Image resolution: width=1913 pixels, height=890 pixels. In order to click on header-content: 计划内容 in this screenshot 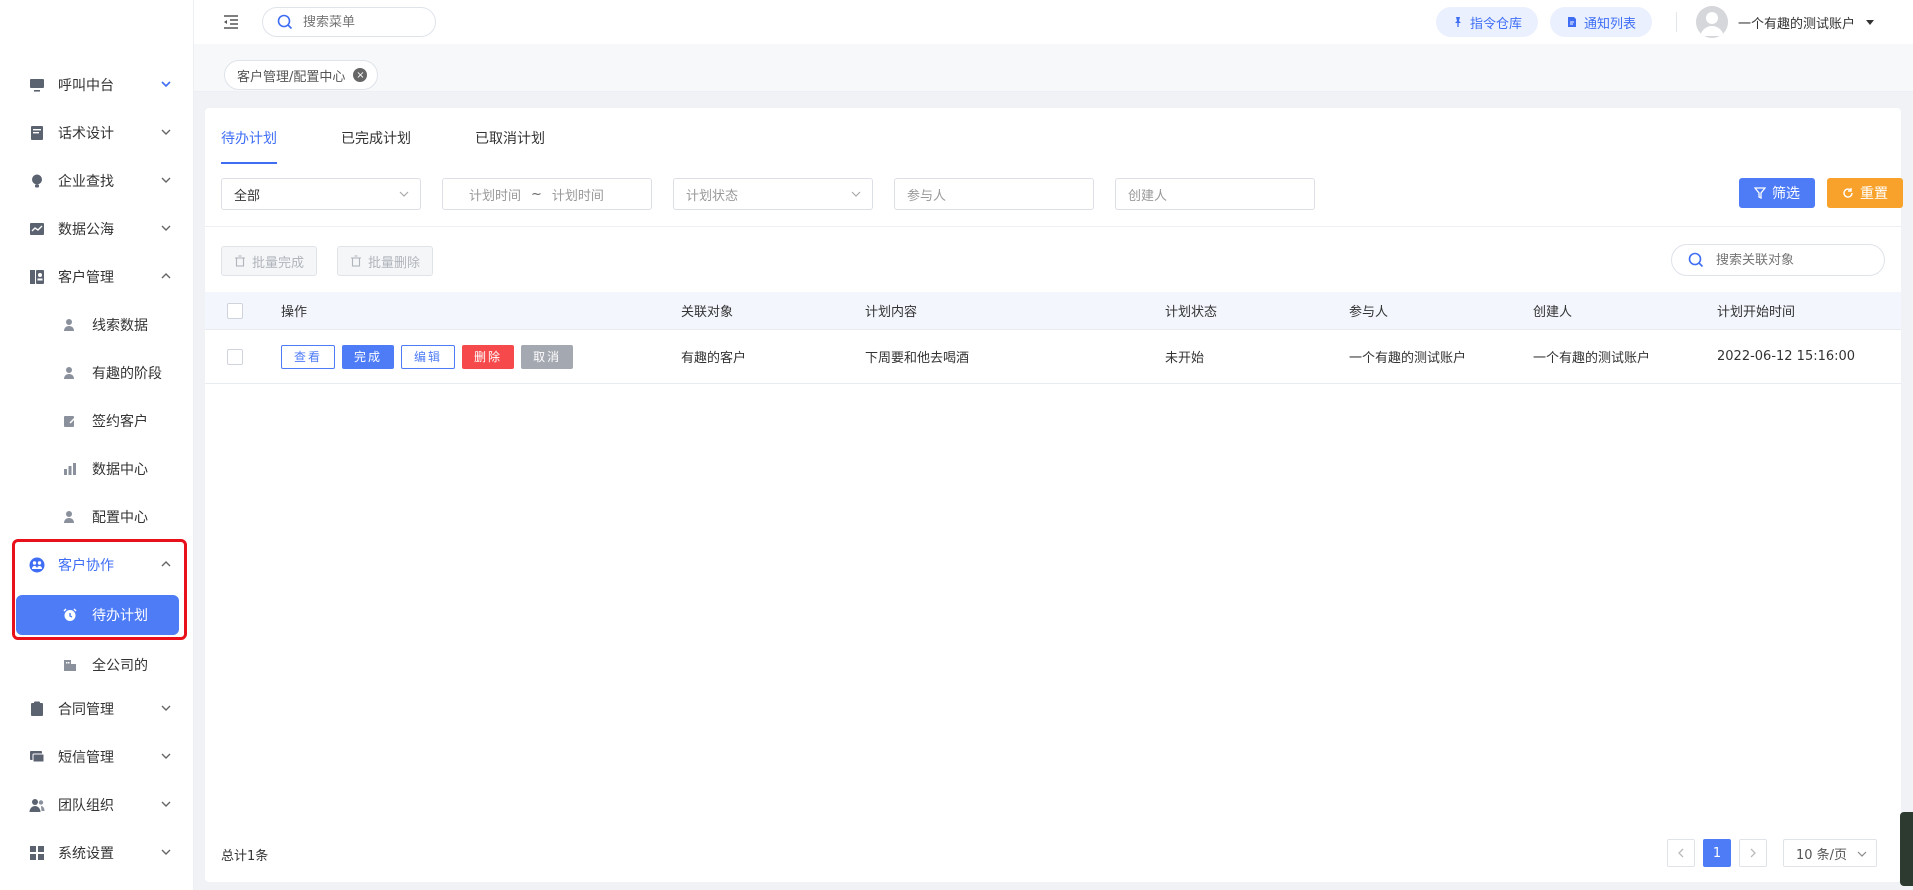, I will do `click(891, 312)`.